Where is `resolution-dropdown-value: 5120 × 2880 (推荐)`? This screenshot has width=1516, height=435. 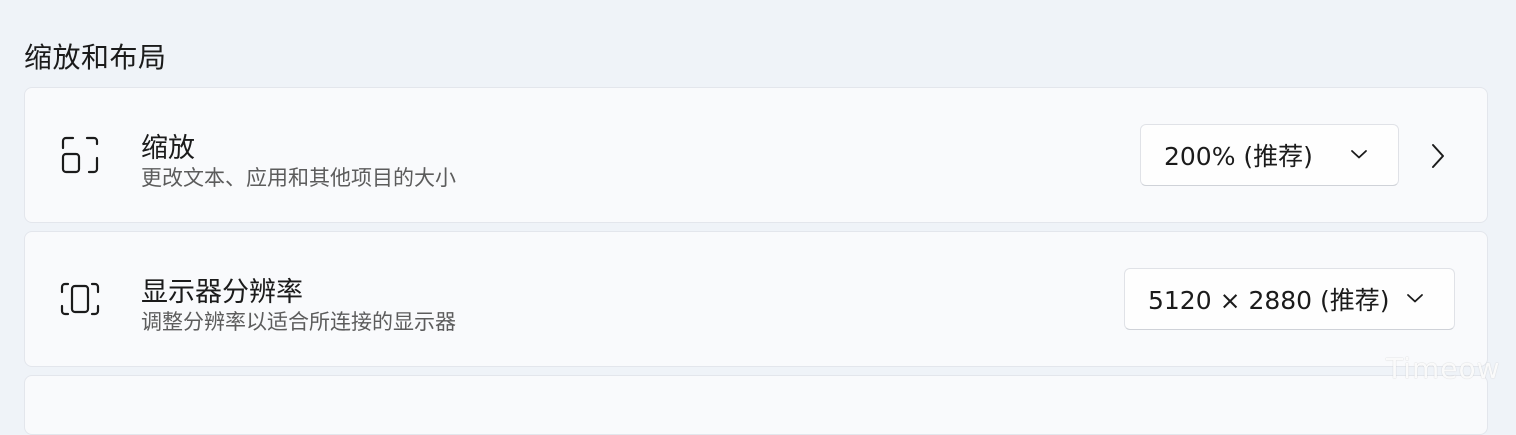 resolution-dropdown-value: 5120 × 2880 (推荐) is located at coordinates (1269, 300).